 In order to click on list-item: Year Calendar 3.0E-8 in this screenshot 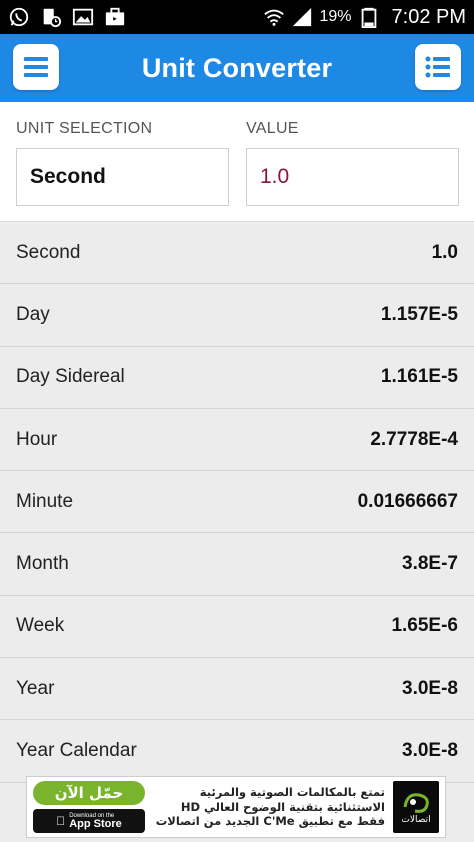, I will do `click(237, 751)`.